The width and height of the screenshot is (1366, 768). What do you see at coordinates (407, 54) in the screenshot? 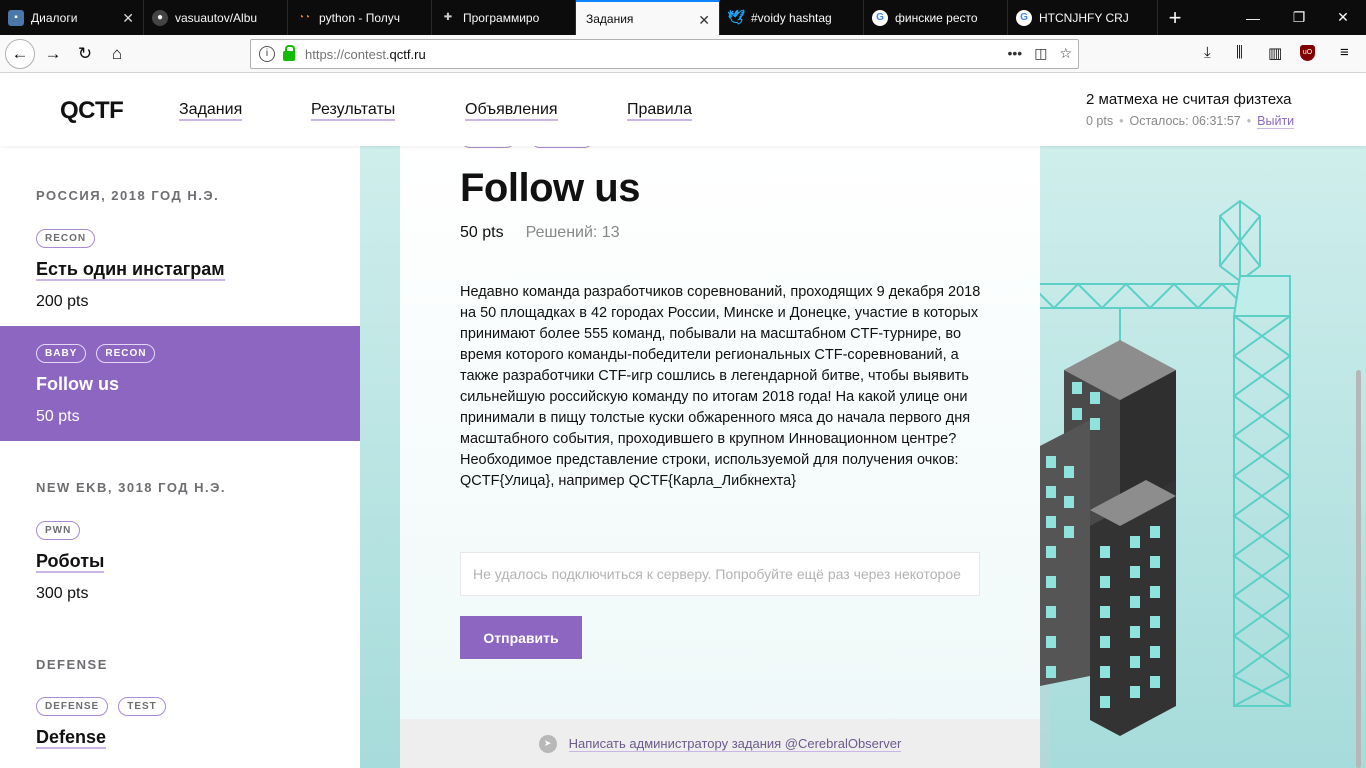
I see `url-domain: qctf.ru` at bounding box center [407, 54].